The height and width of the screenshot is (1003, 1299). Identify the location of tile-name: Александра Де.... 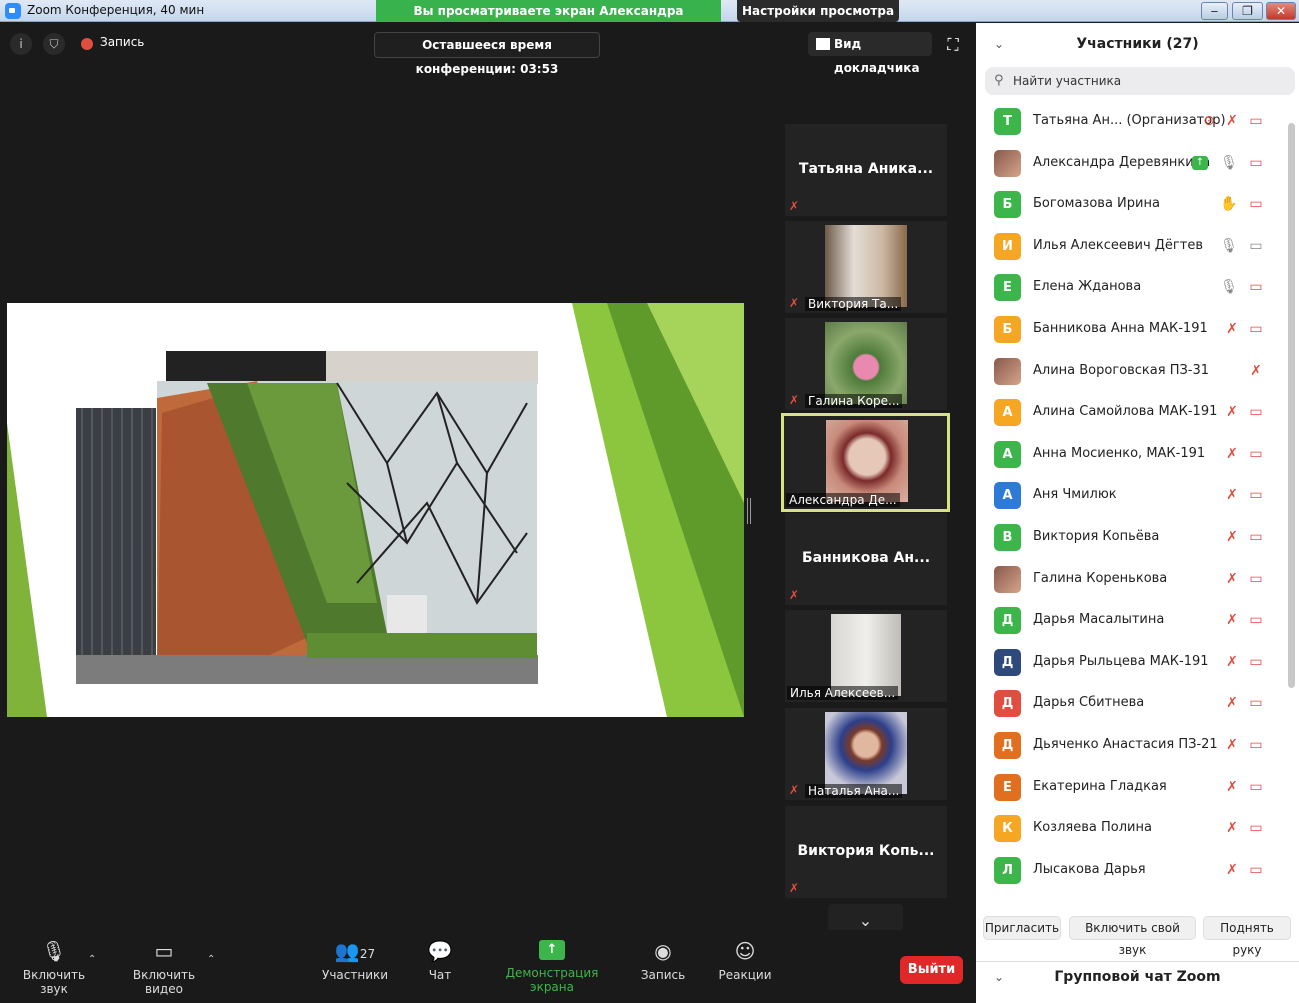
(843, 500).